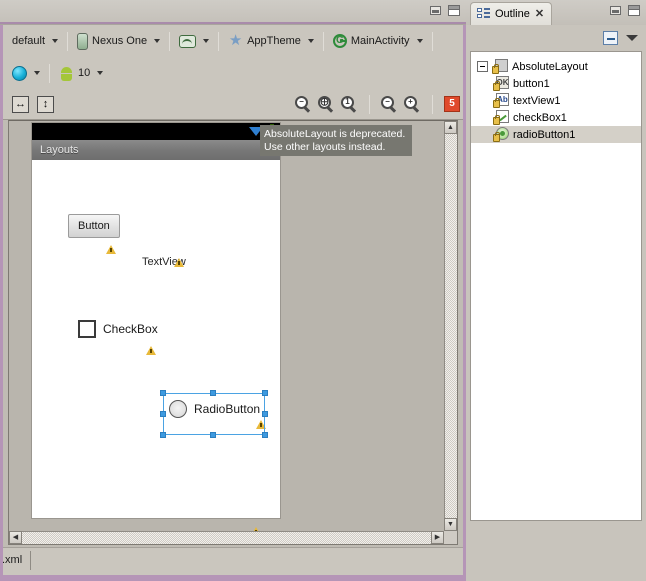 The width and height of the screenshot is (646, 581). I want to click on scroll-up-arrow-icon: ▲, so click(450, 127).